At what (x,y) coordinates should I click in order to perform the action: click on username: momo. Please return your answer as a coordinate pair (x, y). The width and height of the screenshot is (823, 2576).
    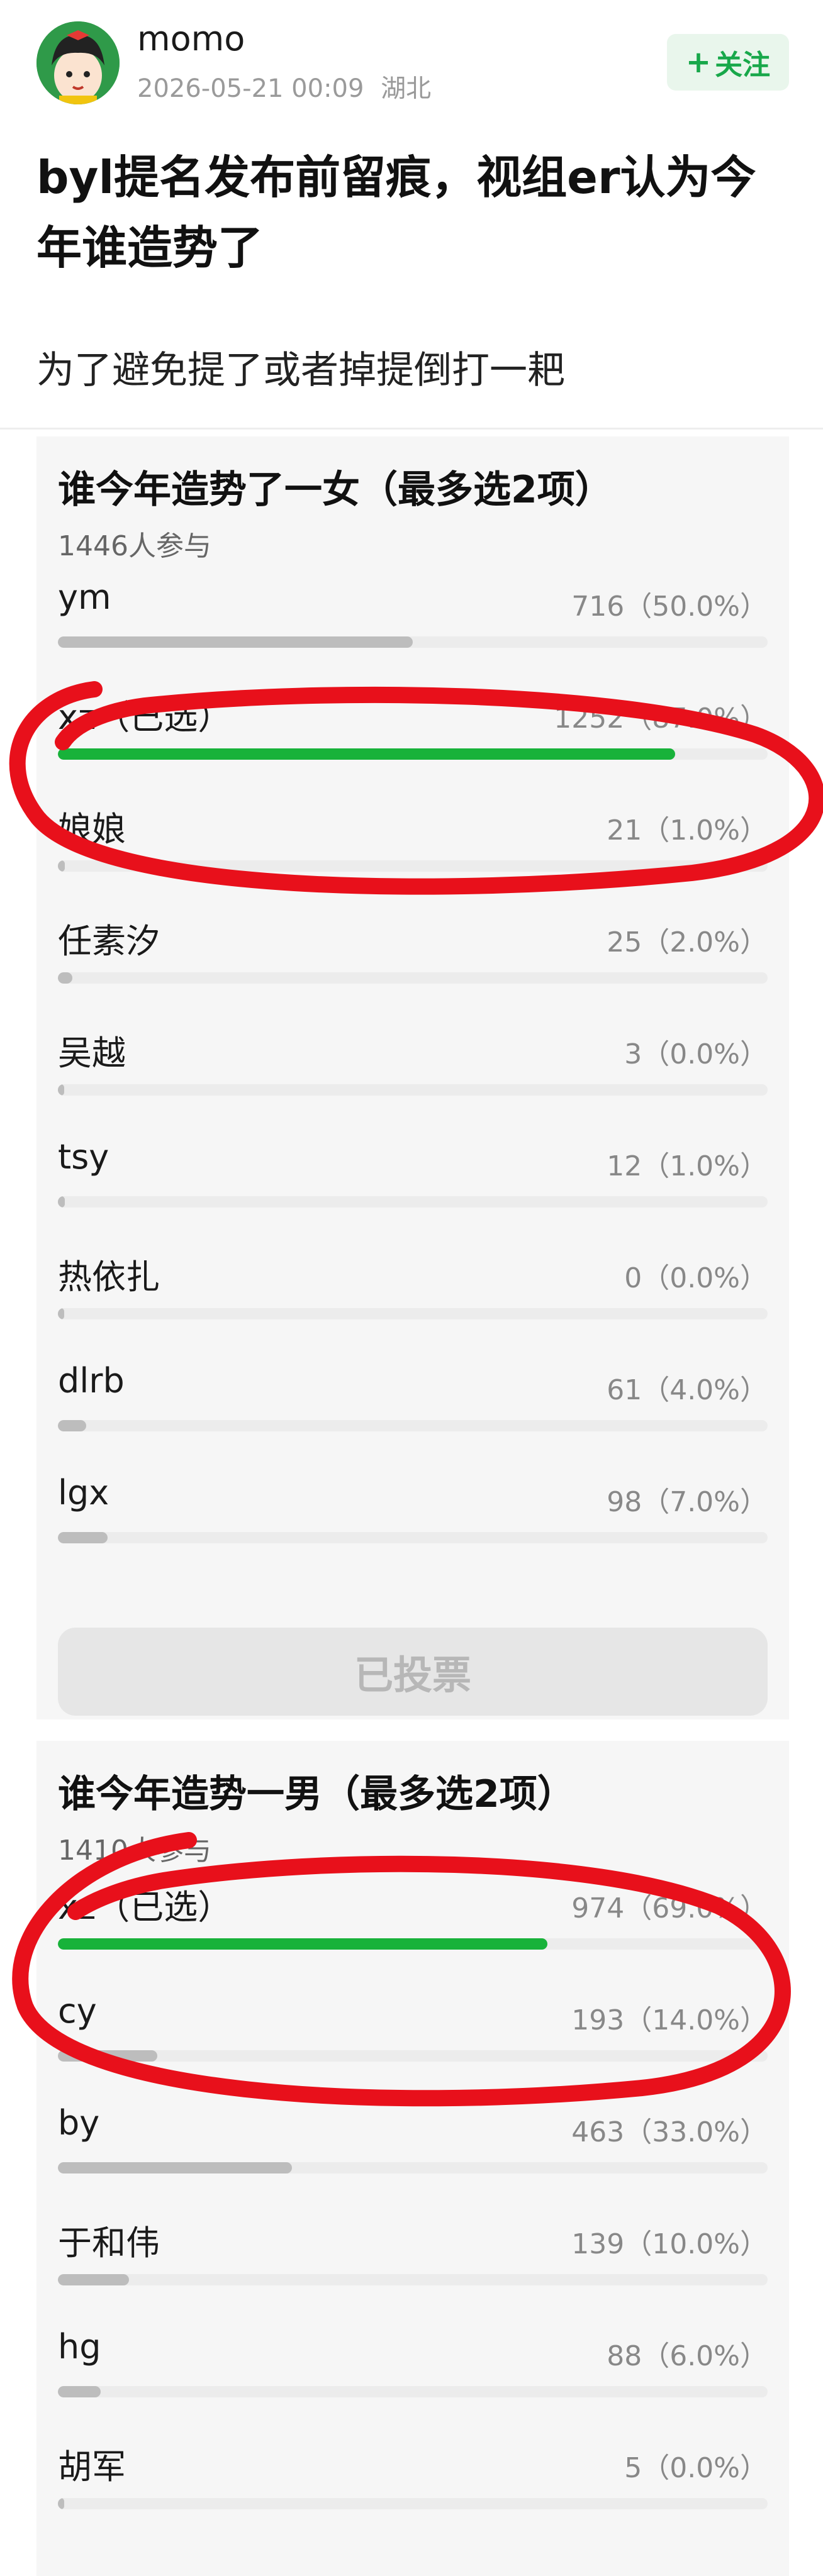
    Looking at the image, I should click on (191, 38).